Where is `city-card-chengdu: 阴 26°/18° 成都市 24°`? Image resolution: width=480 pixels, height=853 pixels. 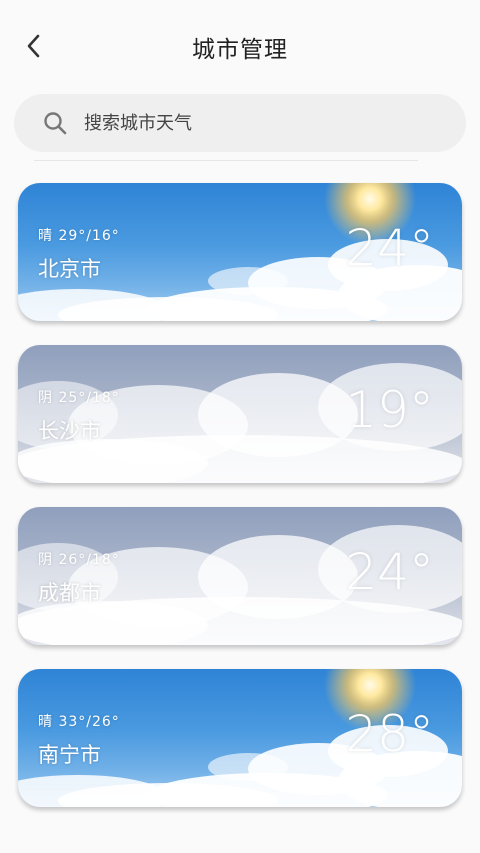 city-card-chengdu: 阴 26°/18° 成都市 24° is located at coordinates (240, 576).